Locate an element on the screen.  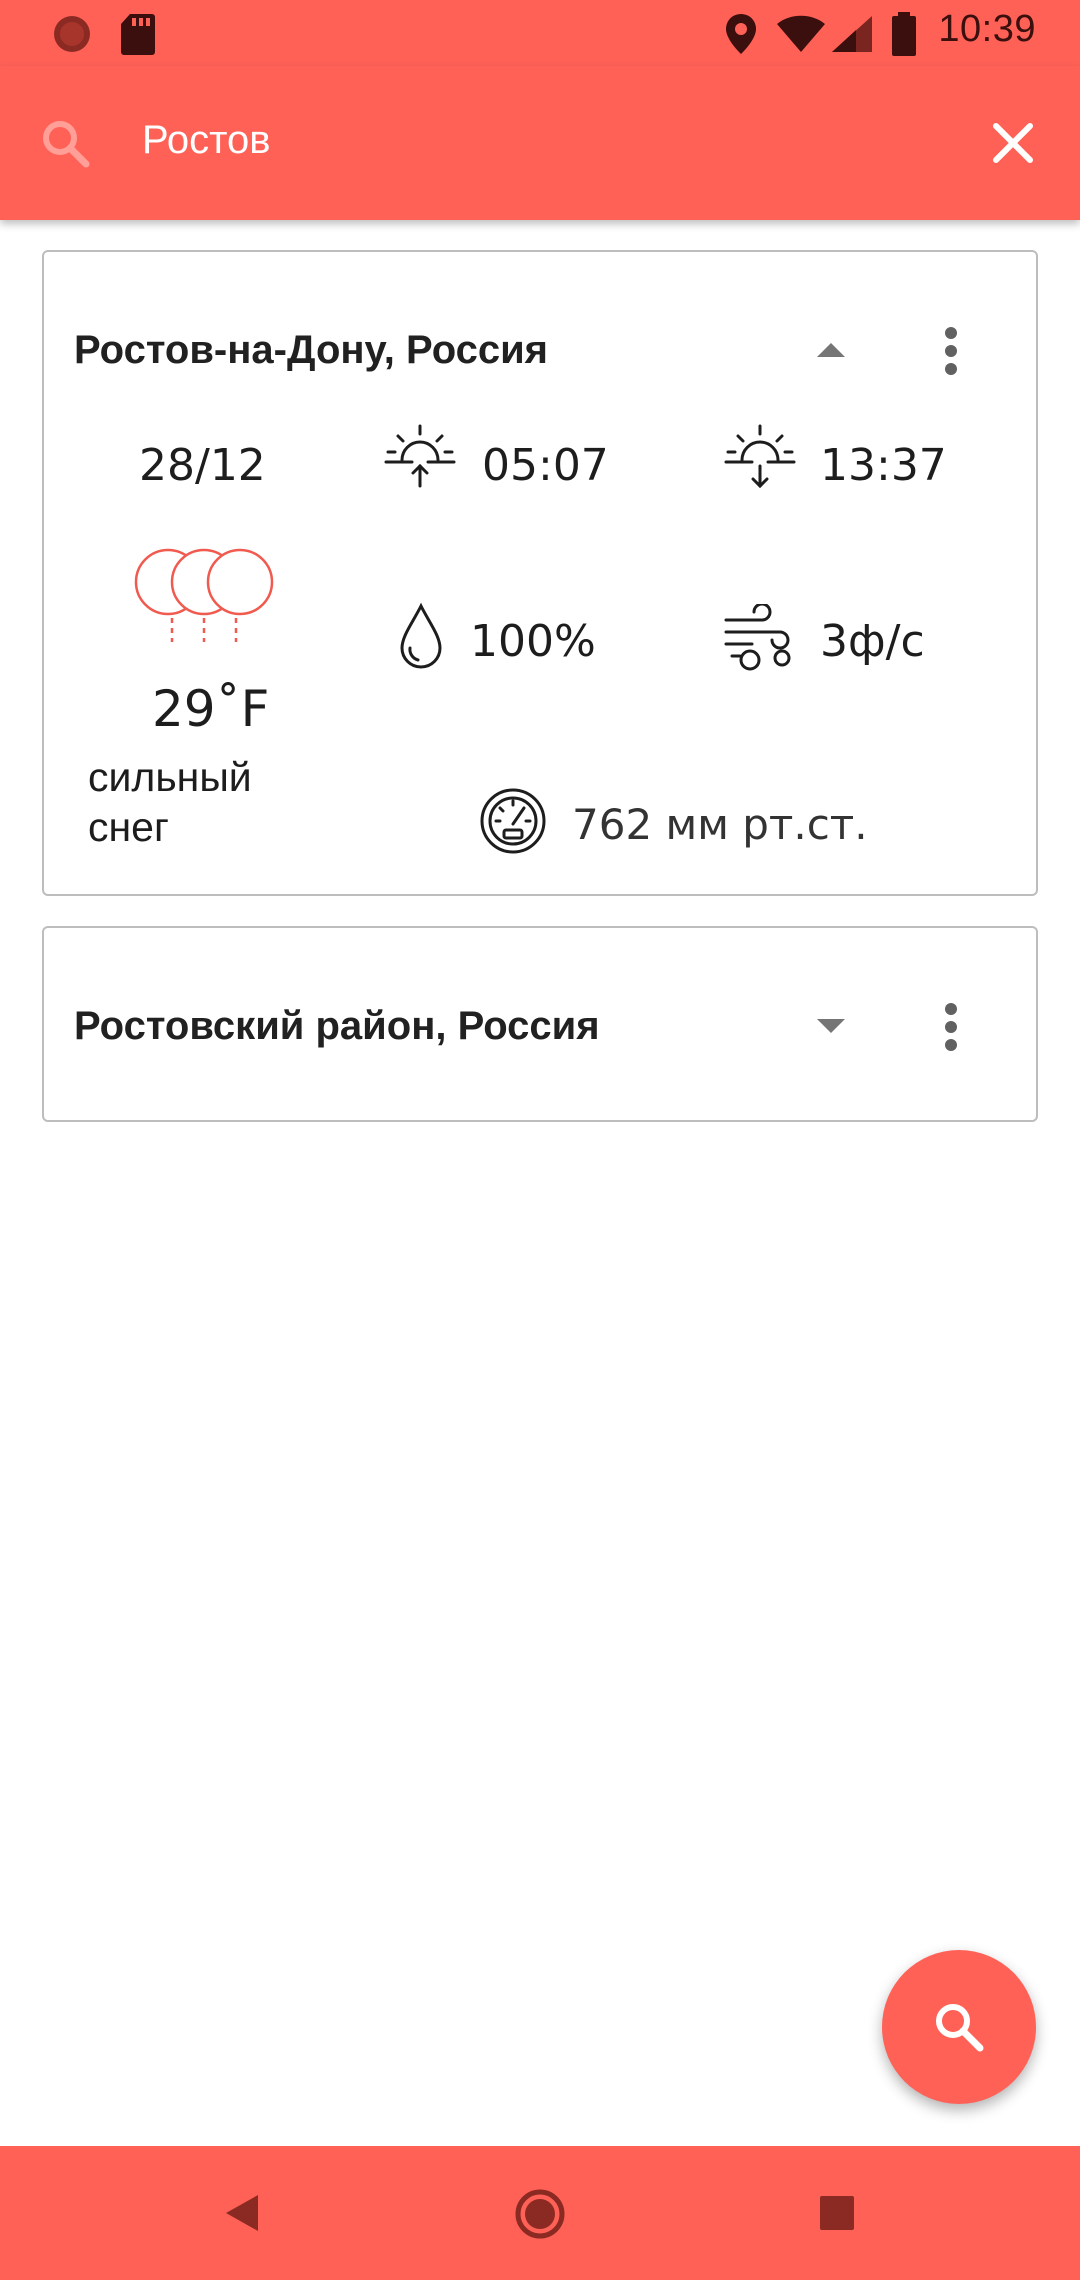
navigation-bar is located at coordinates (540, 2213).